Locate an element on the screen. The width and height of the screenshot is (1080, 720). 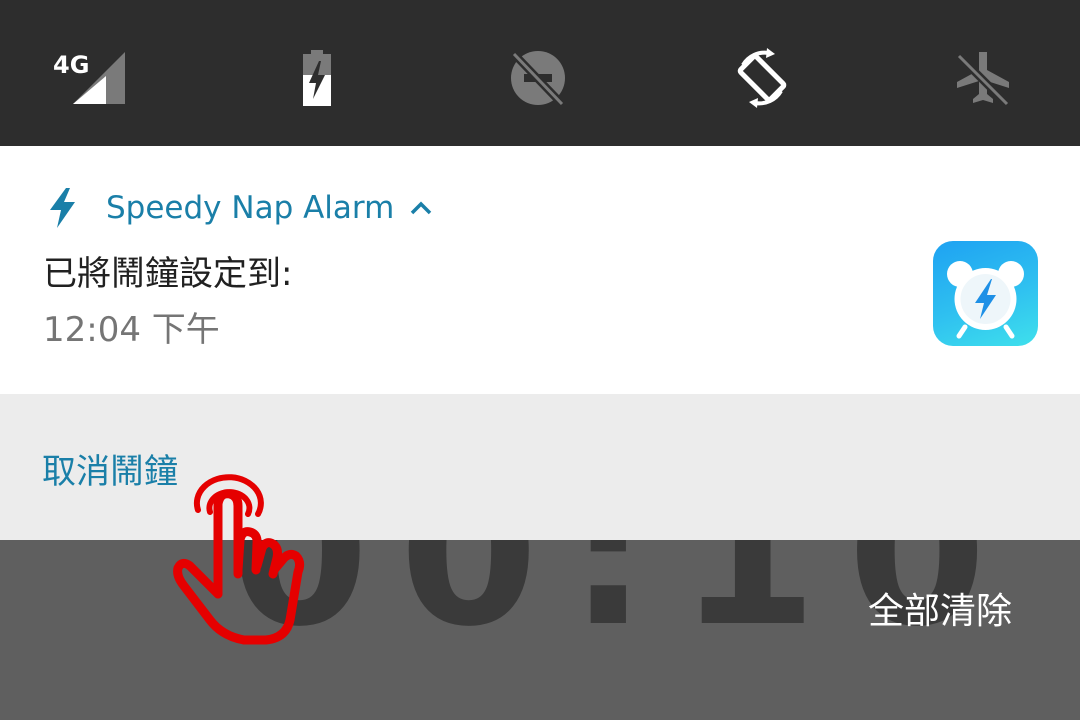
battery-charging-icon is located at coordinates (317, 78).